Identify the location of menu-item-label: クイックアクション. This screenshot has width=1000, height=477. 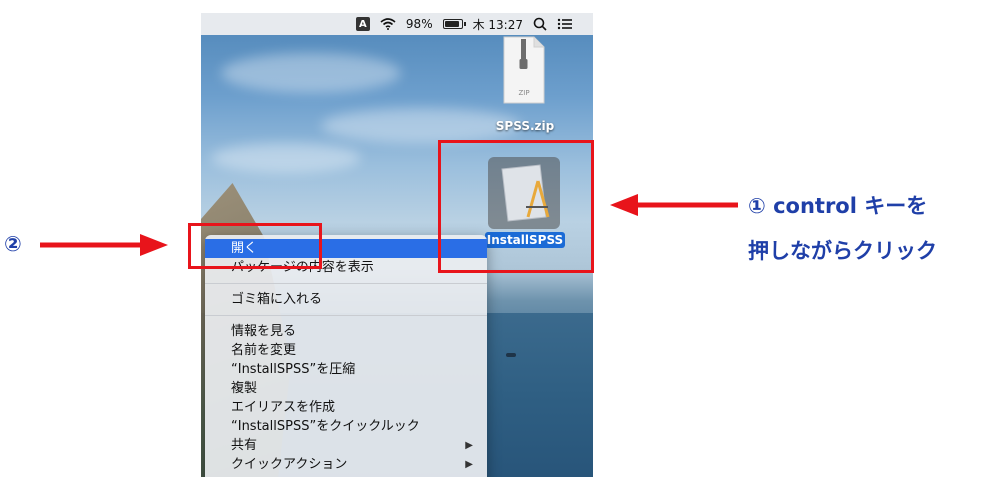
(289, 464).